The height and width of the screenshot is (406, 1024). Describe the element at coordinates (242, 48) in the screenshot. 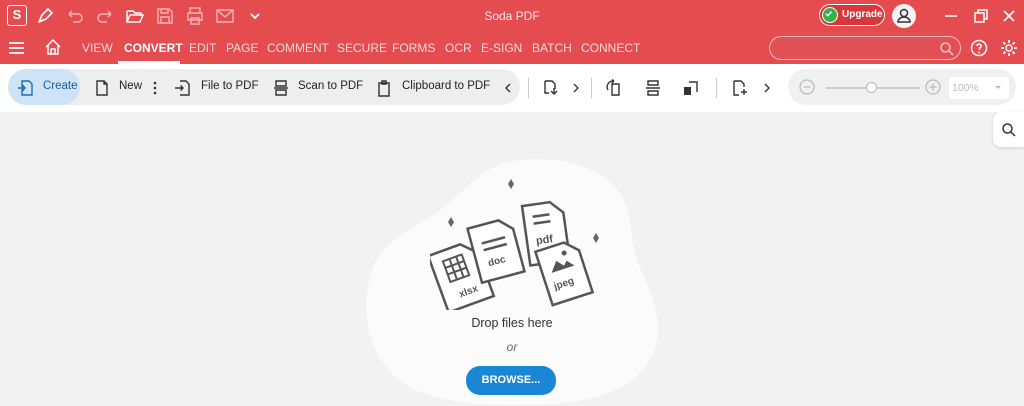

I see `tab-page: PAGE` at that location.